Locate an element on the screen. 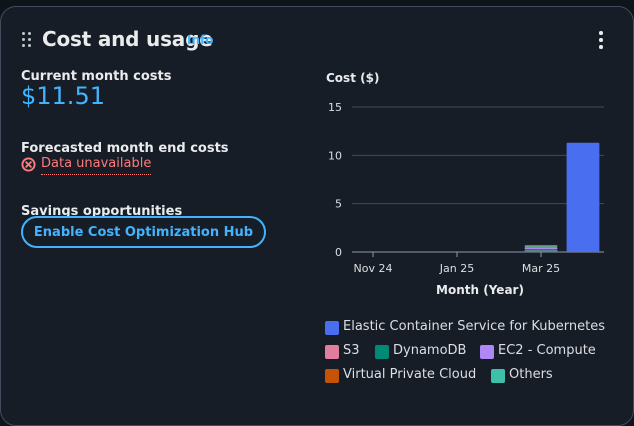 Image resolution: width=634 pixels, height=426 pixels. widget-header: Cost and usage Info is located at coordinates (318, 43).